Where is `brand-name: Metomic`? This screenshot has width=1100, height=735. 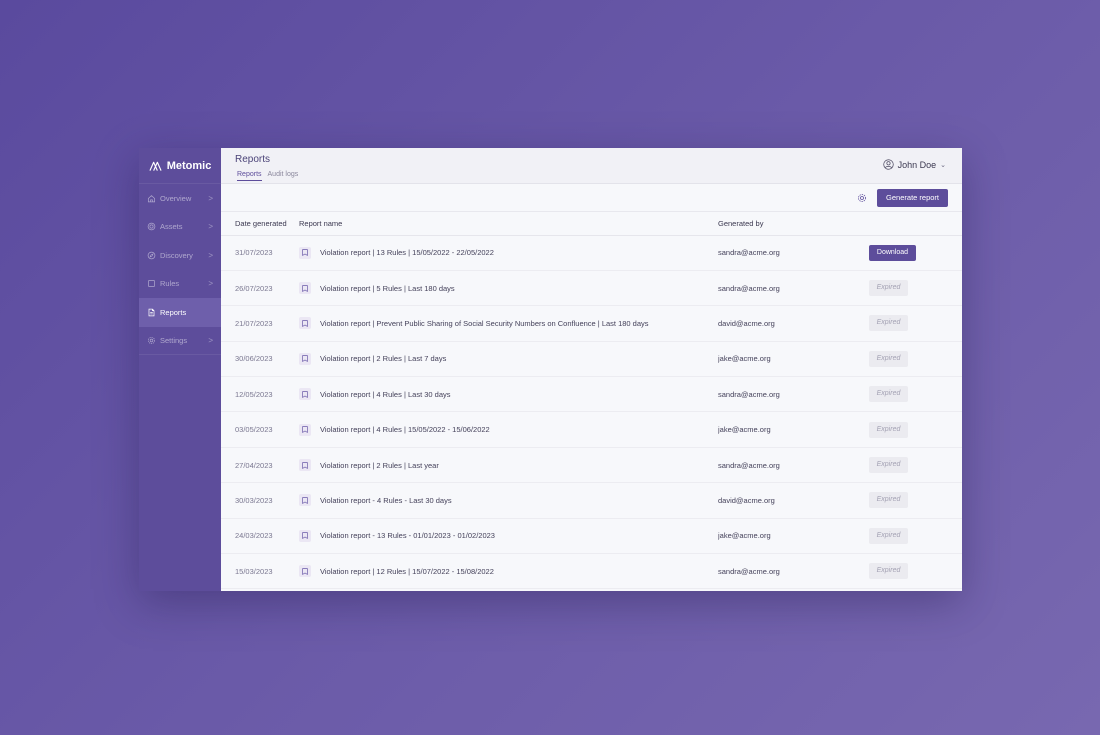
brand-name: Metomic is located at coordinates (189, 165).